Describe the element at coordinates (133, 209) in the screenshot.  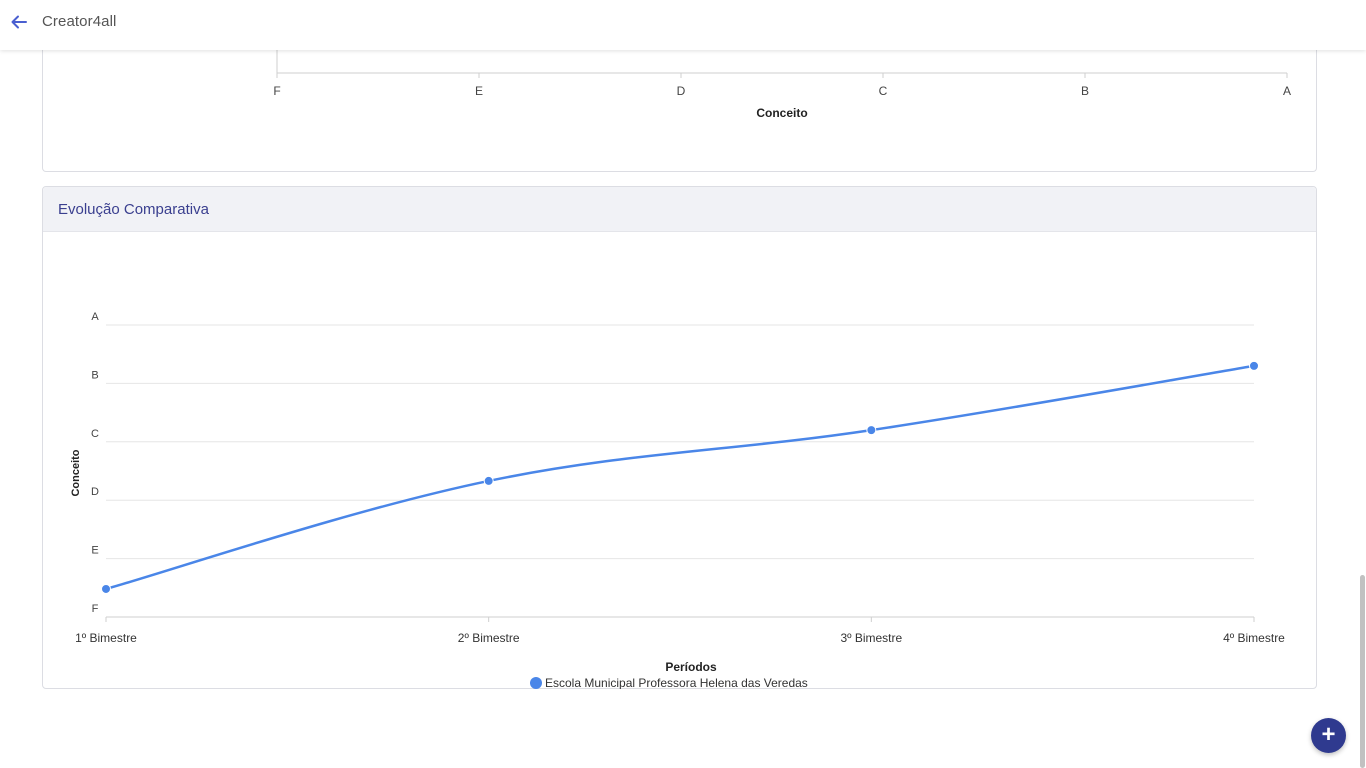
I see `evolution-card-title: Evolução Comparativa` at that location.